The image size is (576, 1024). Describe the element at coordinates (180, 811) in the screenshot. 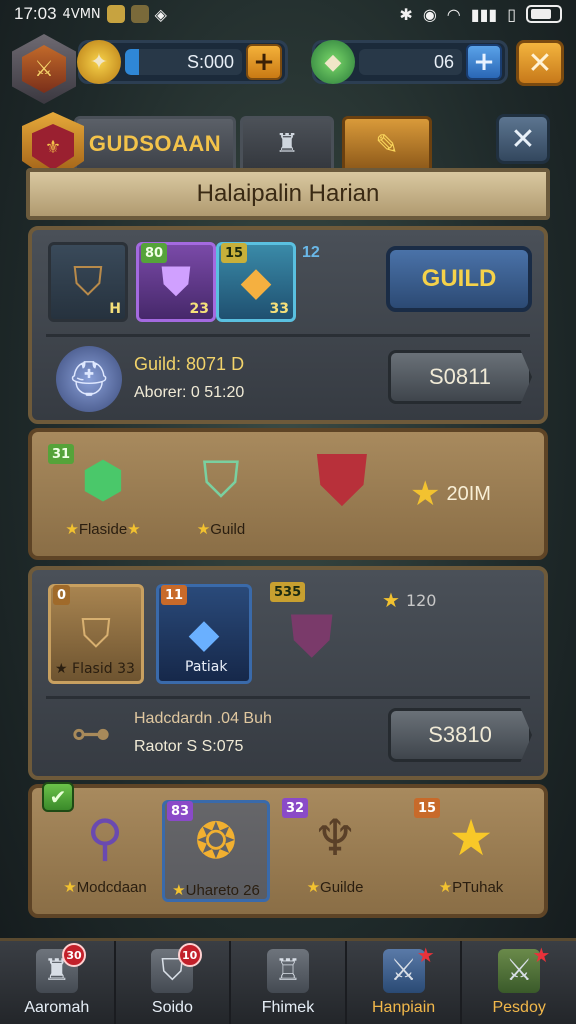

I see `slot-badge: 83` at that location.